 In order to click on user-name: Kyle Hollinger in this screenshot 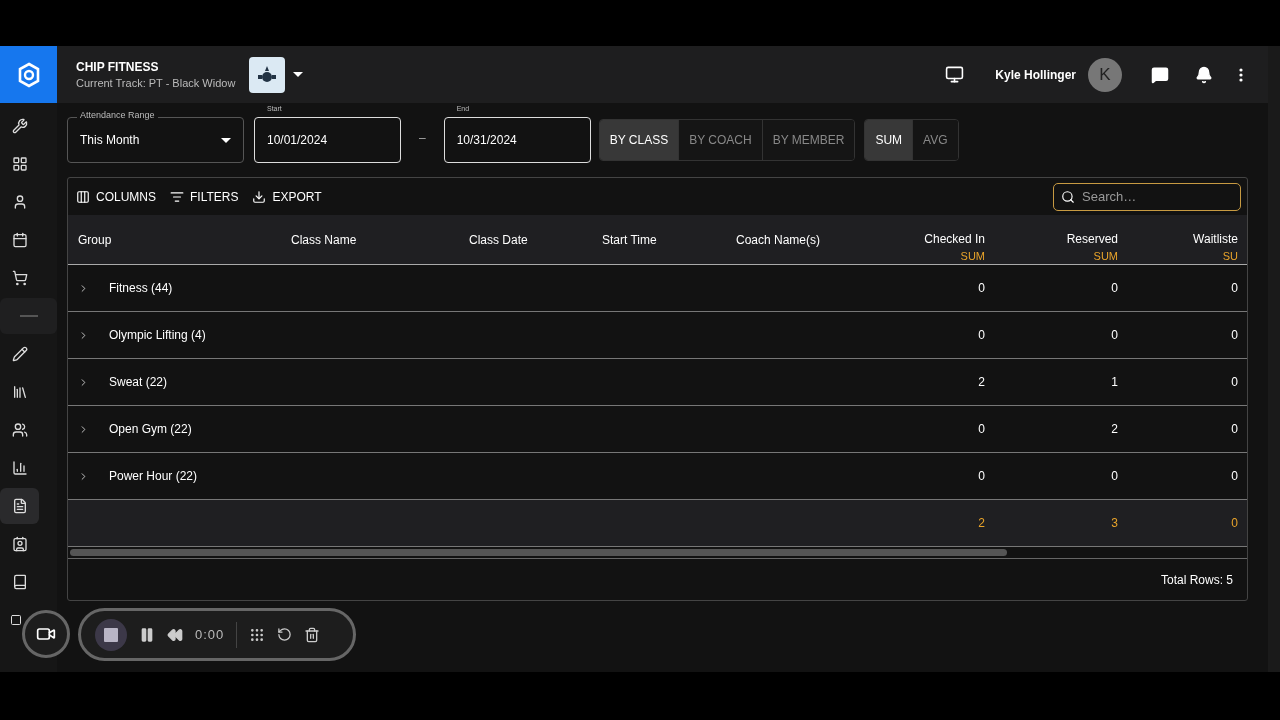, I will do `click(1035, 74)`.